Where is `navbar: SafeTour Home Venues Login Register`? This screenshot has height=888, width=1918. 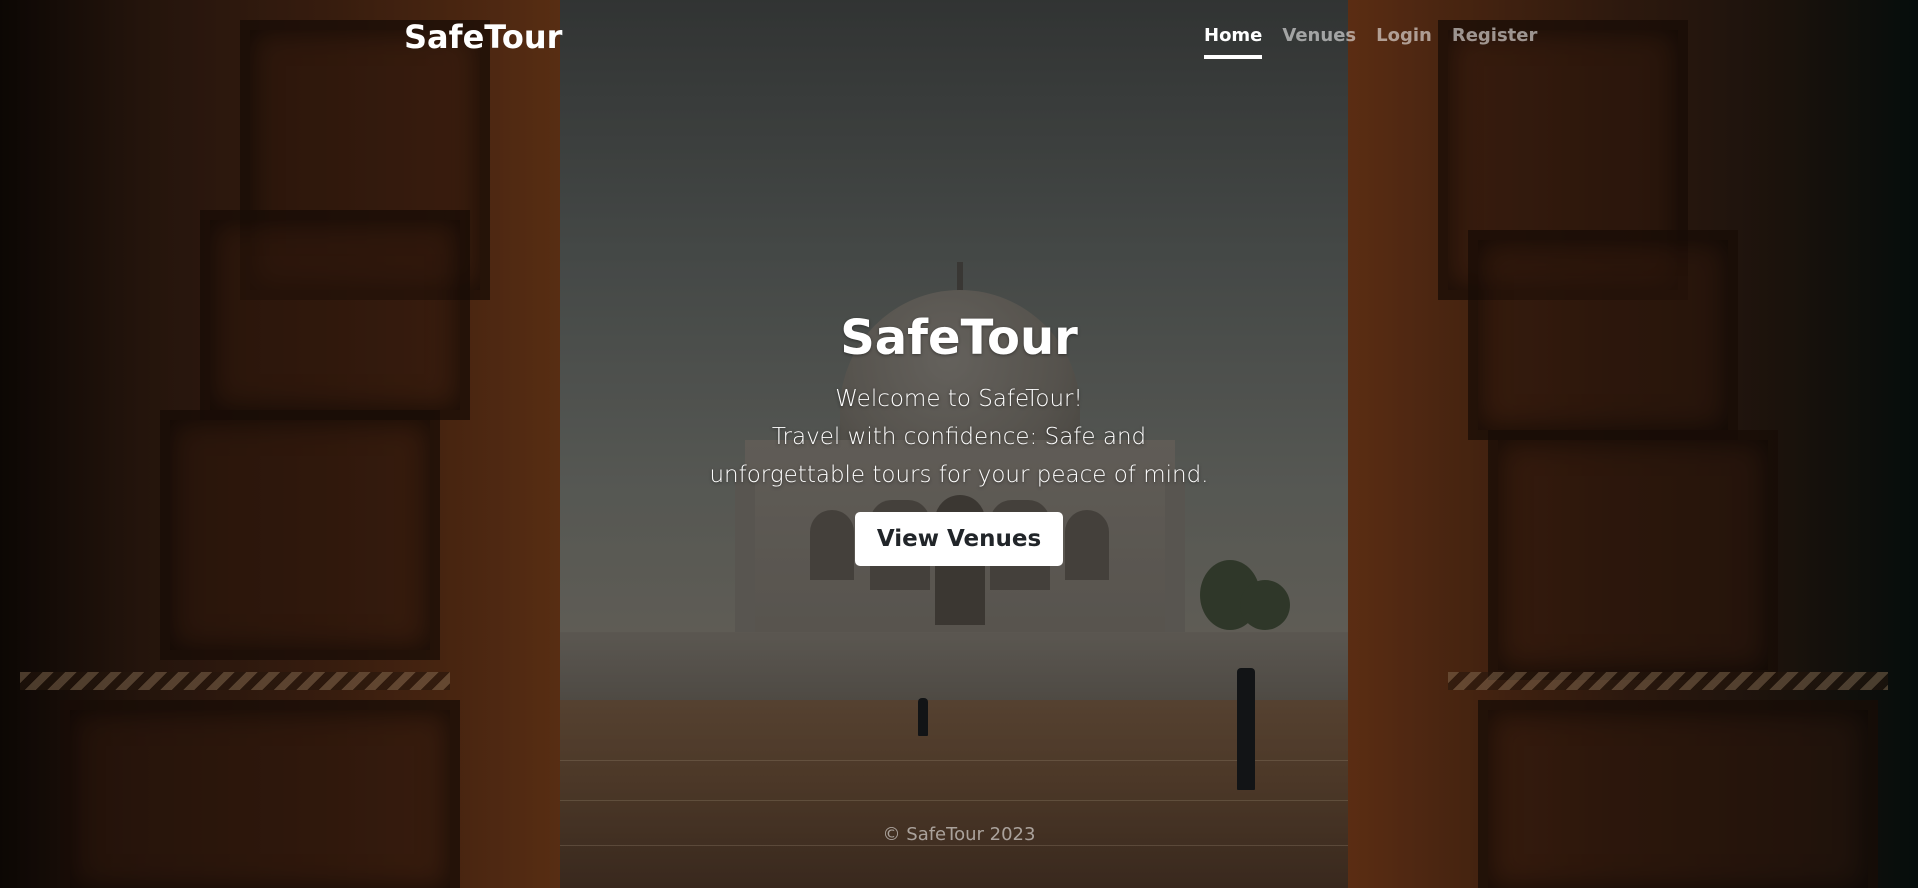
navbar: SafeTour Home Venues Login Register is located at coordinates (959, 35).